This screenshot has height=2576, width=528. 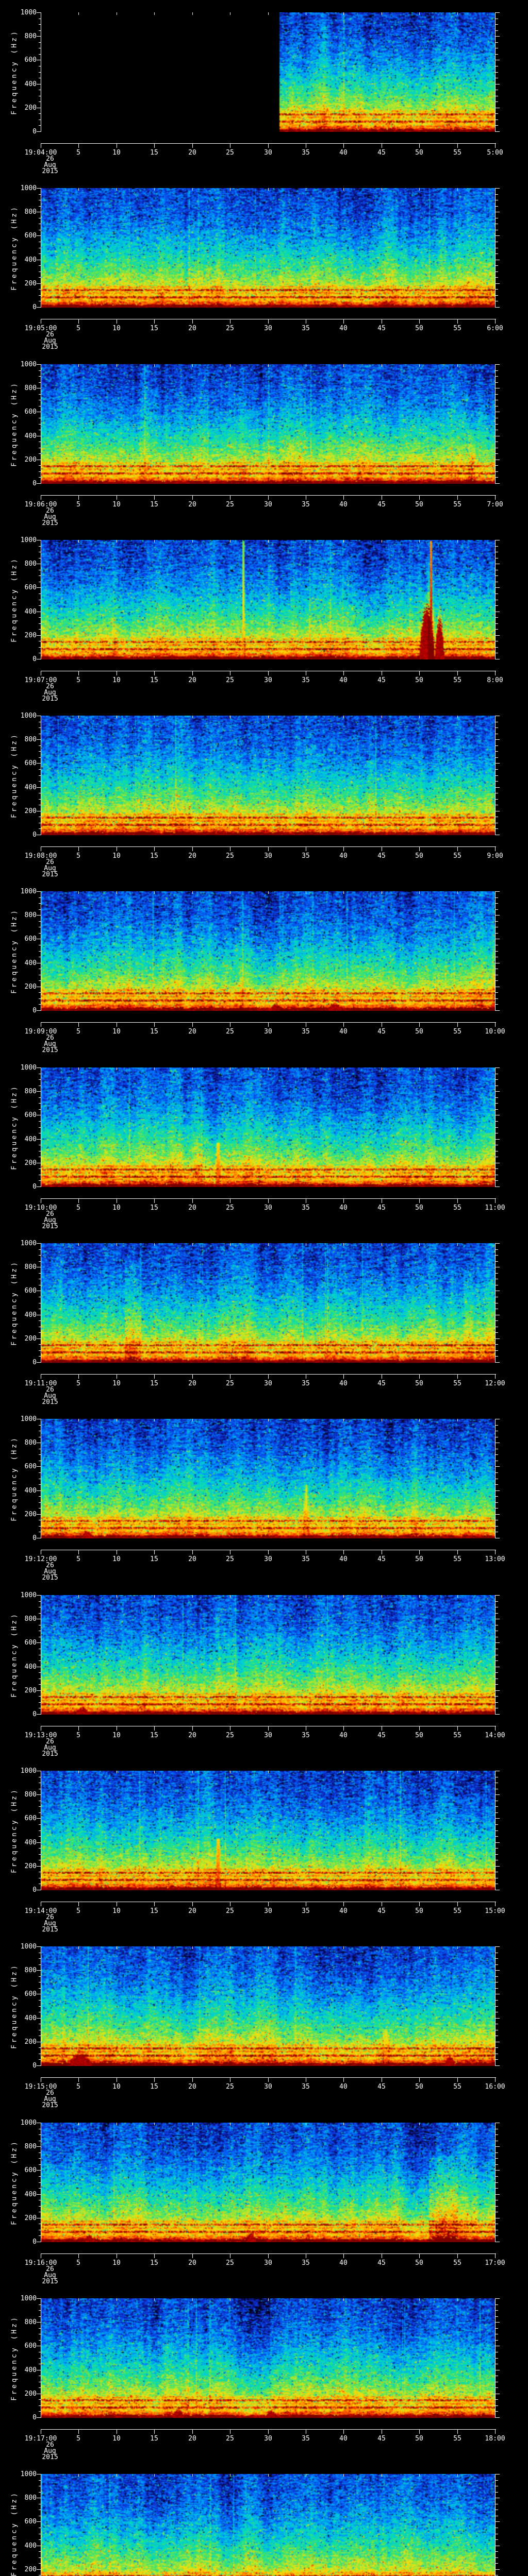 What do you see at coordinates (495, 1559) in the screenshot?
I see `x-axis-end-label: 13:00` at bounding box center [495, 1559].